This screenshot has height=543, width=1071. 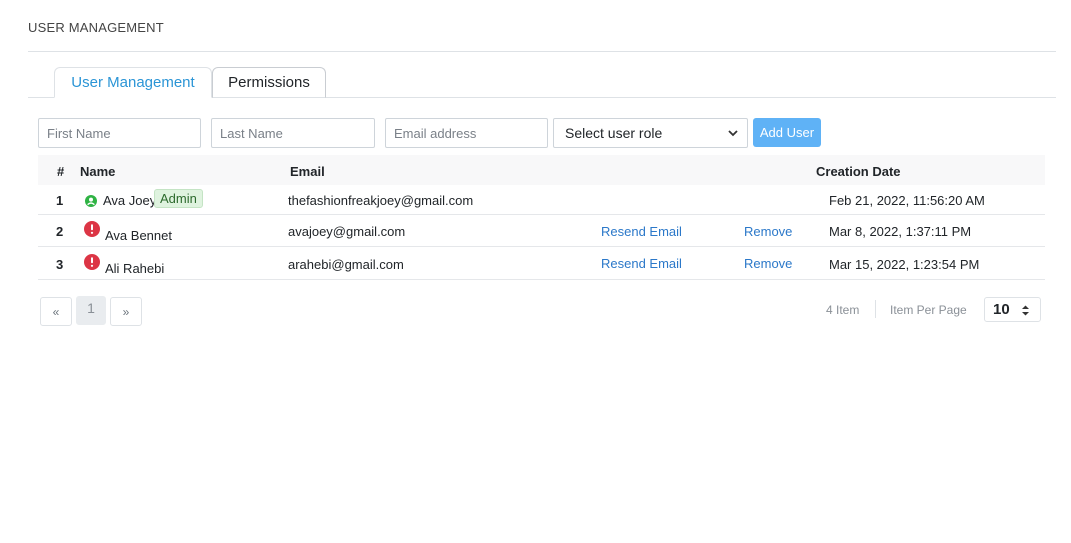 What do you see at coordinates (60, 231) in the screenshot?
I see `row-number: 2` at bounding box center [60, 231].